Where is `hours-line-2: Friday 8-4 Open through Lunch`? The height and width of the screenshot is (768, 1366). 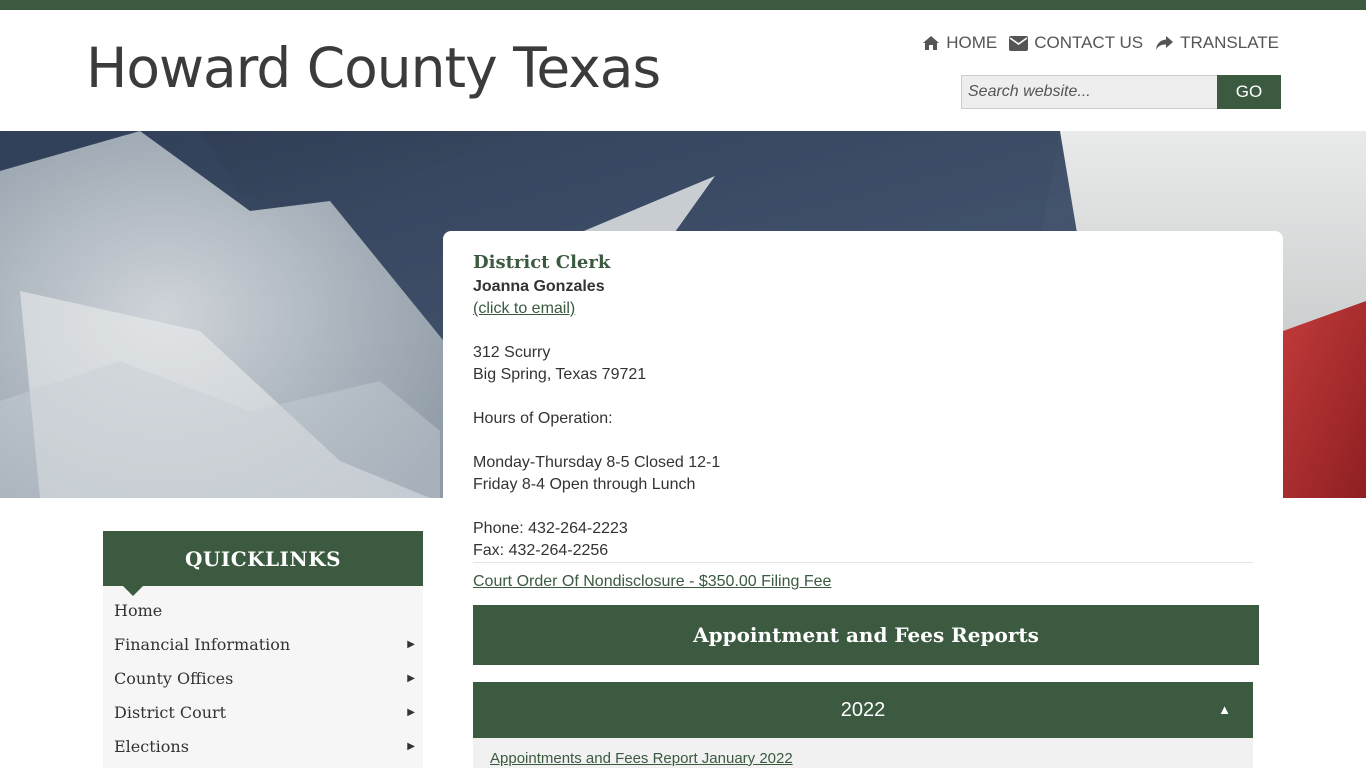
hours-line-2: Friday 8-4 Open through Lunch is located at coordinates (584, 484).